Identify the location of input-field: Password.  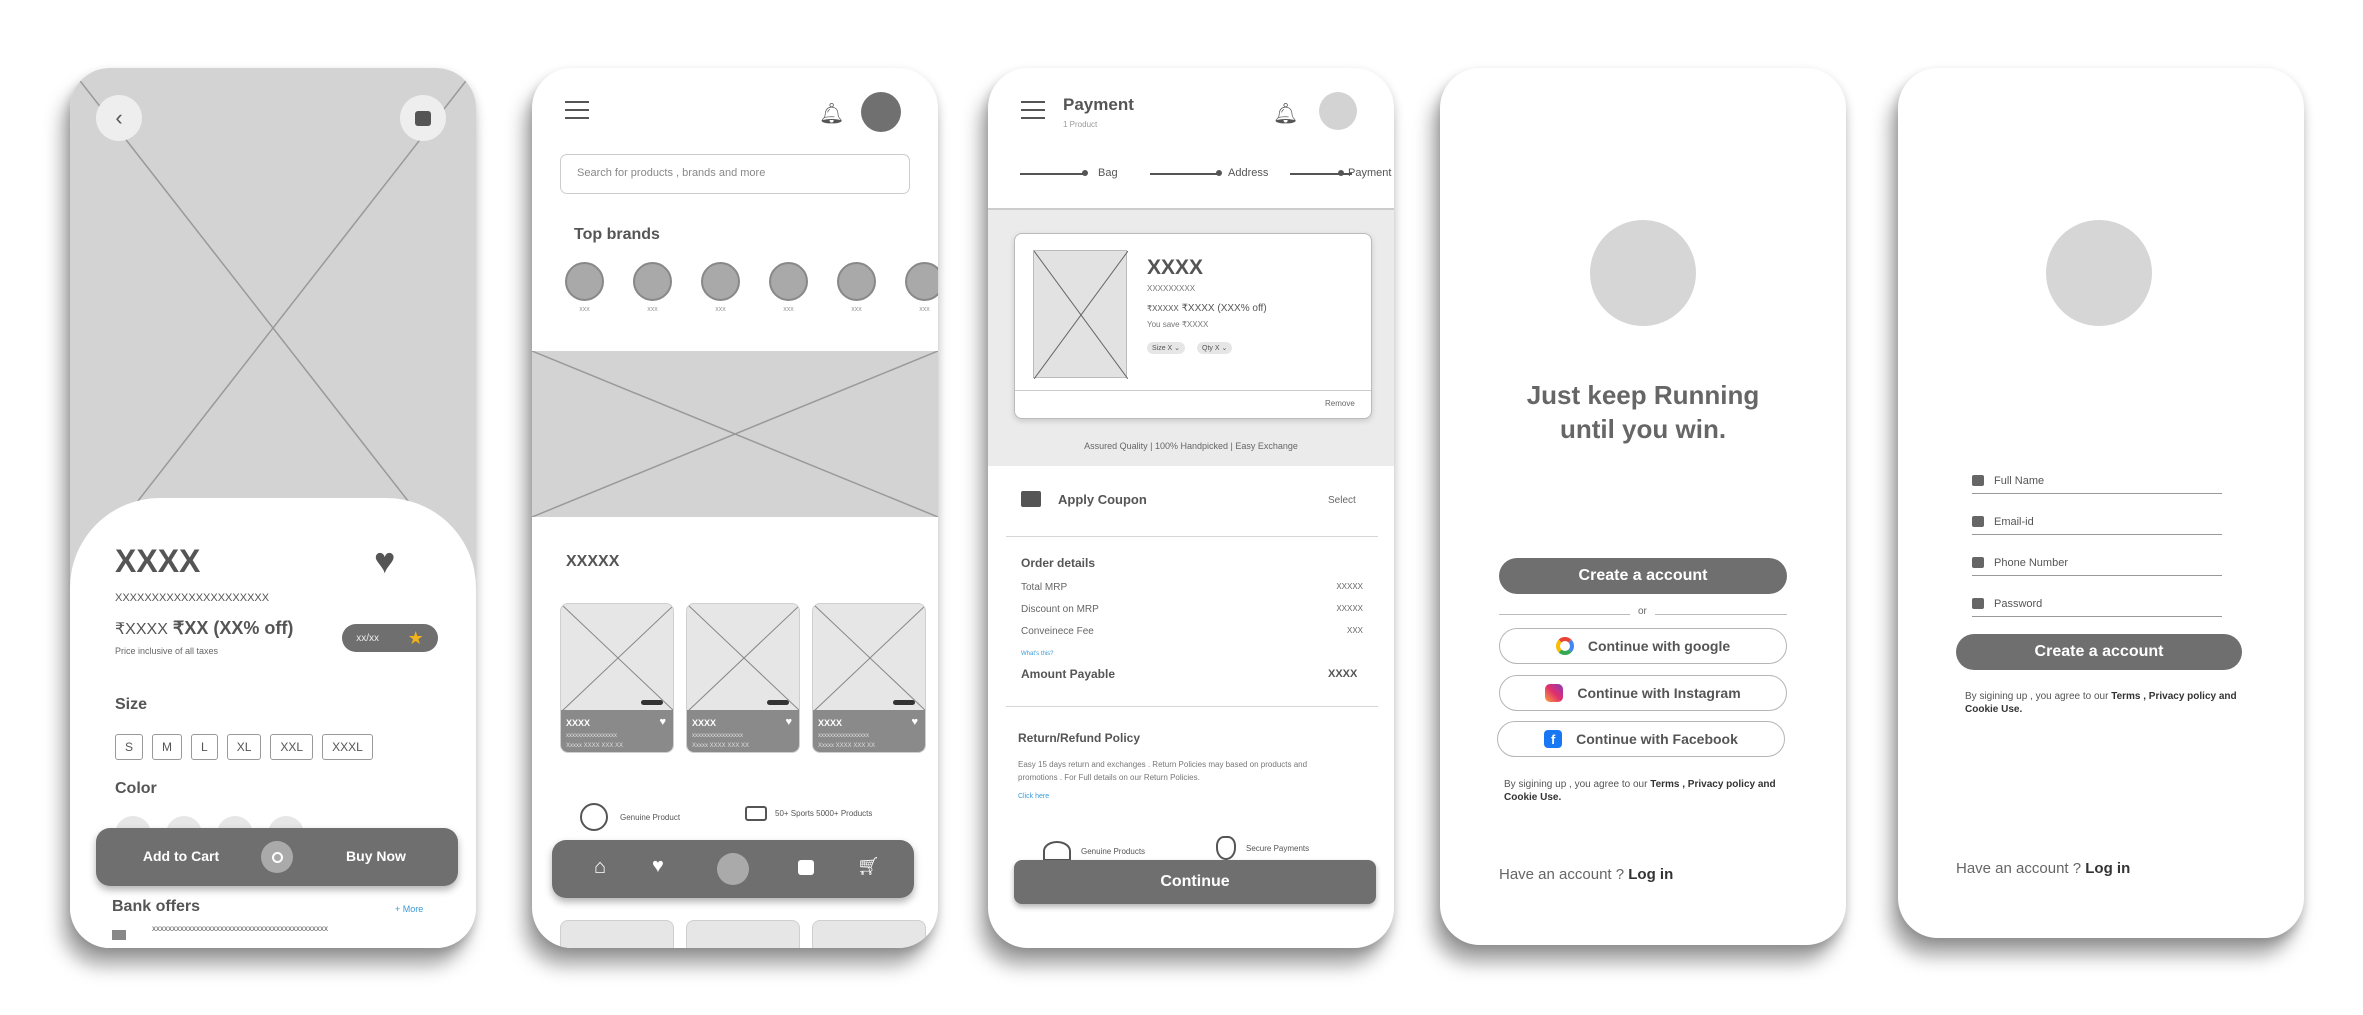
(2097, 604).